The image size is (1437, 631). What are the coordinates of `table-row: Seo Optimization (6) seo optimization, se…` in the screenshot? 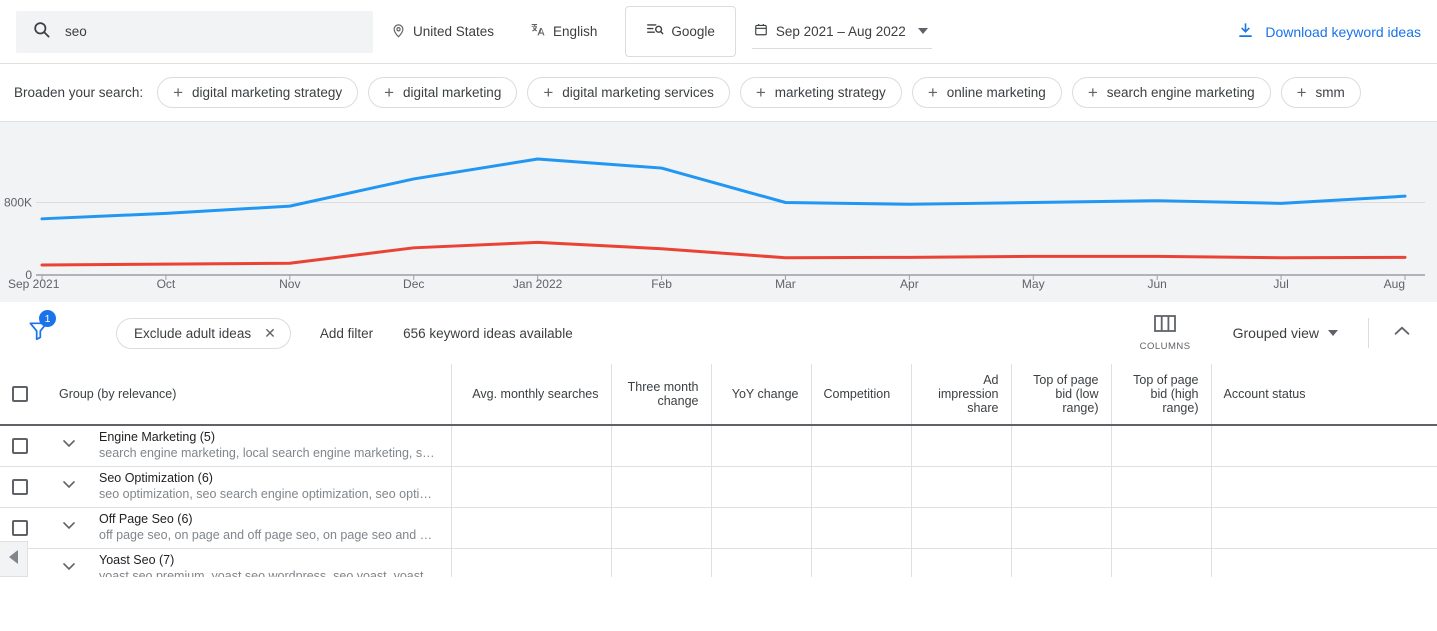 It's located at (718, 487).